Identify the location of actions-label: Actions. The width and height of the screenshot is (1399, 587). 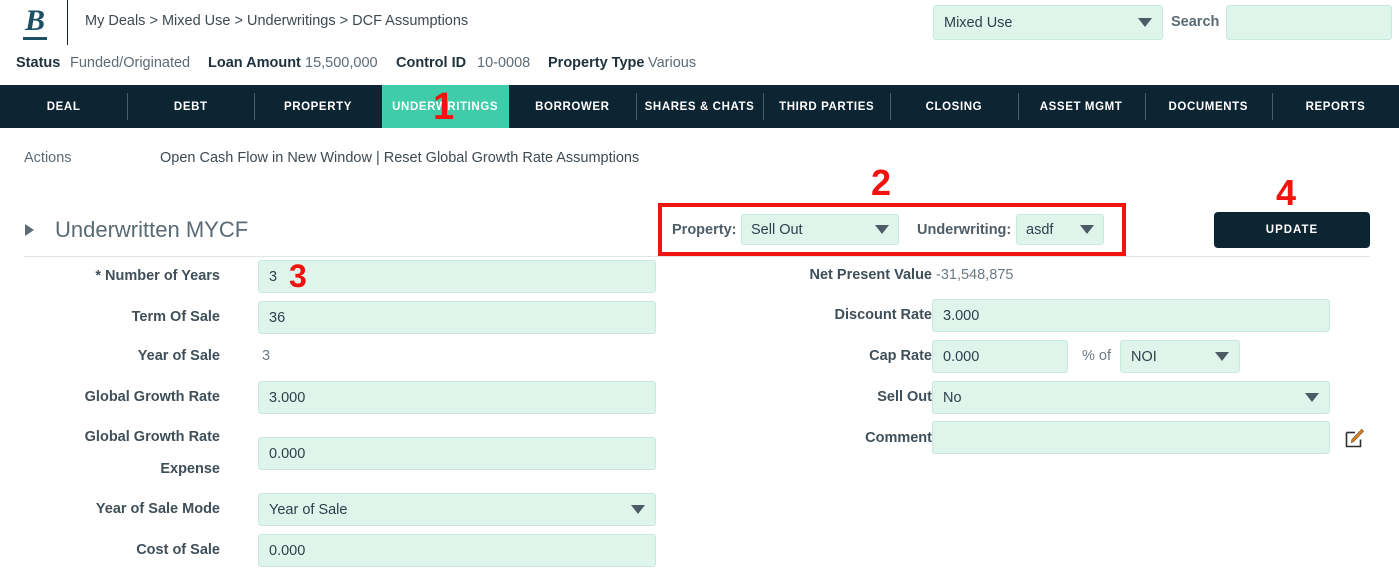
(48, 158).